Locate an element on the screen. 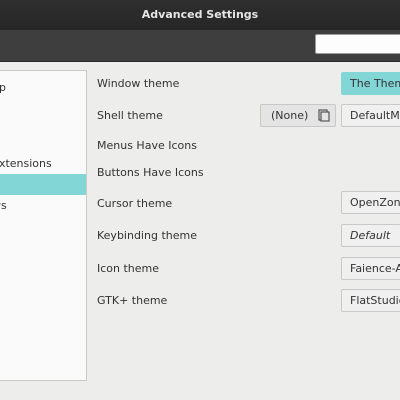  window-theme-label: Window theme is located at coordinates (138, 83).